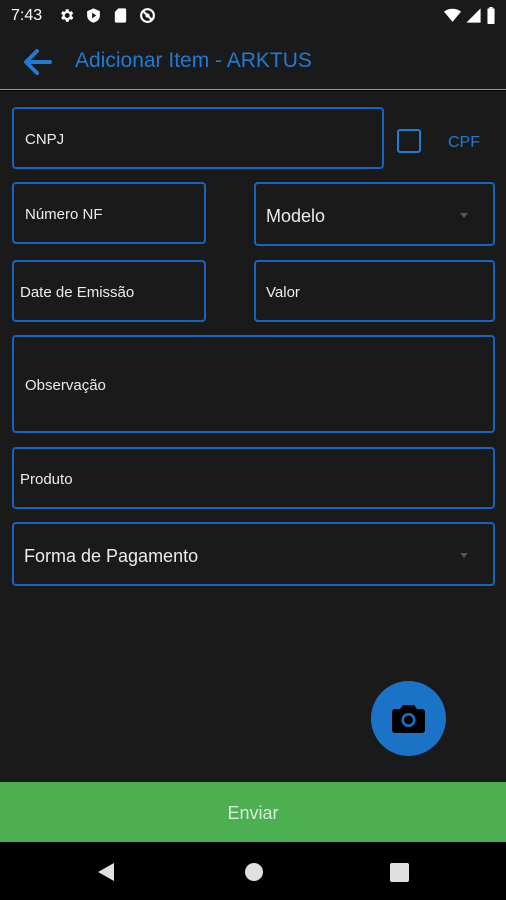 Image resolution: width=506 pixels, height=900 pixels. I want to click on data-emissao-input: Date de Emissão, so click(109, 291).